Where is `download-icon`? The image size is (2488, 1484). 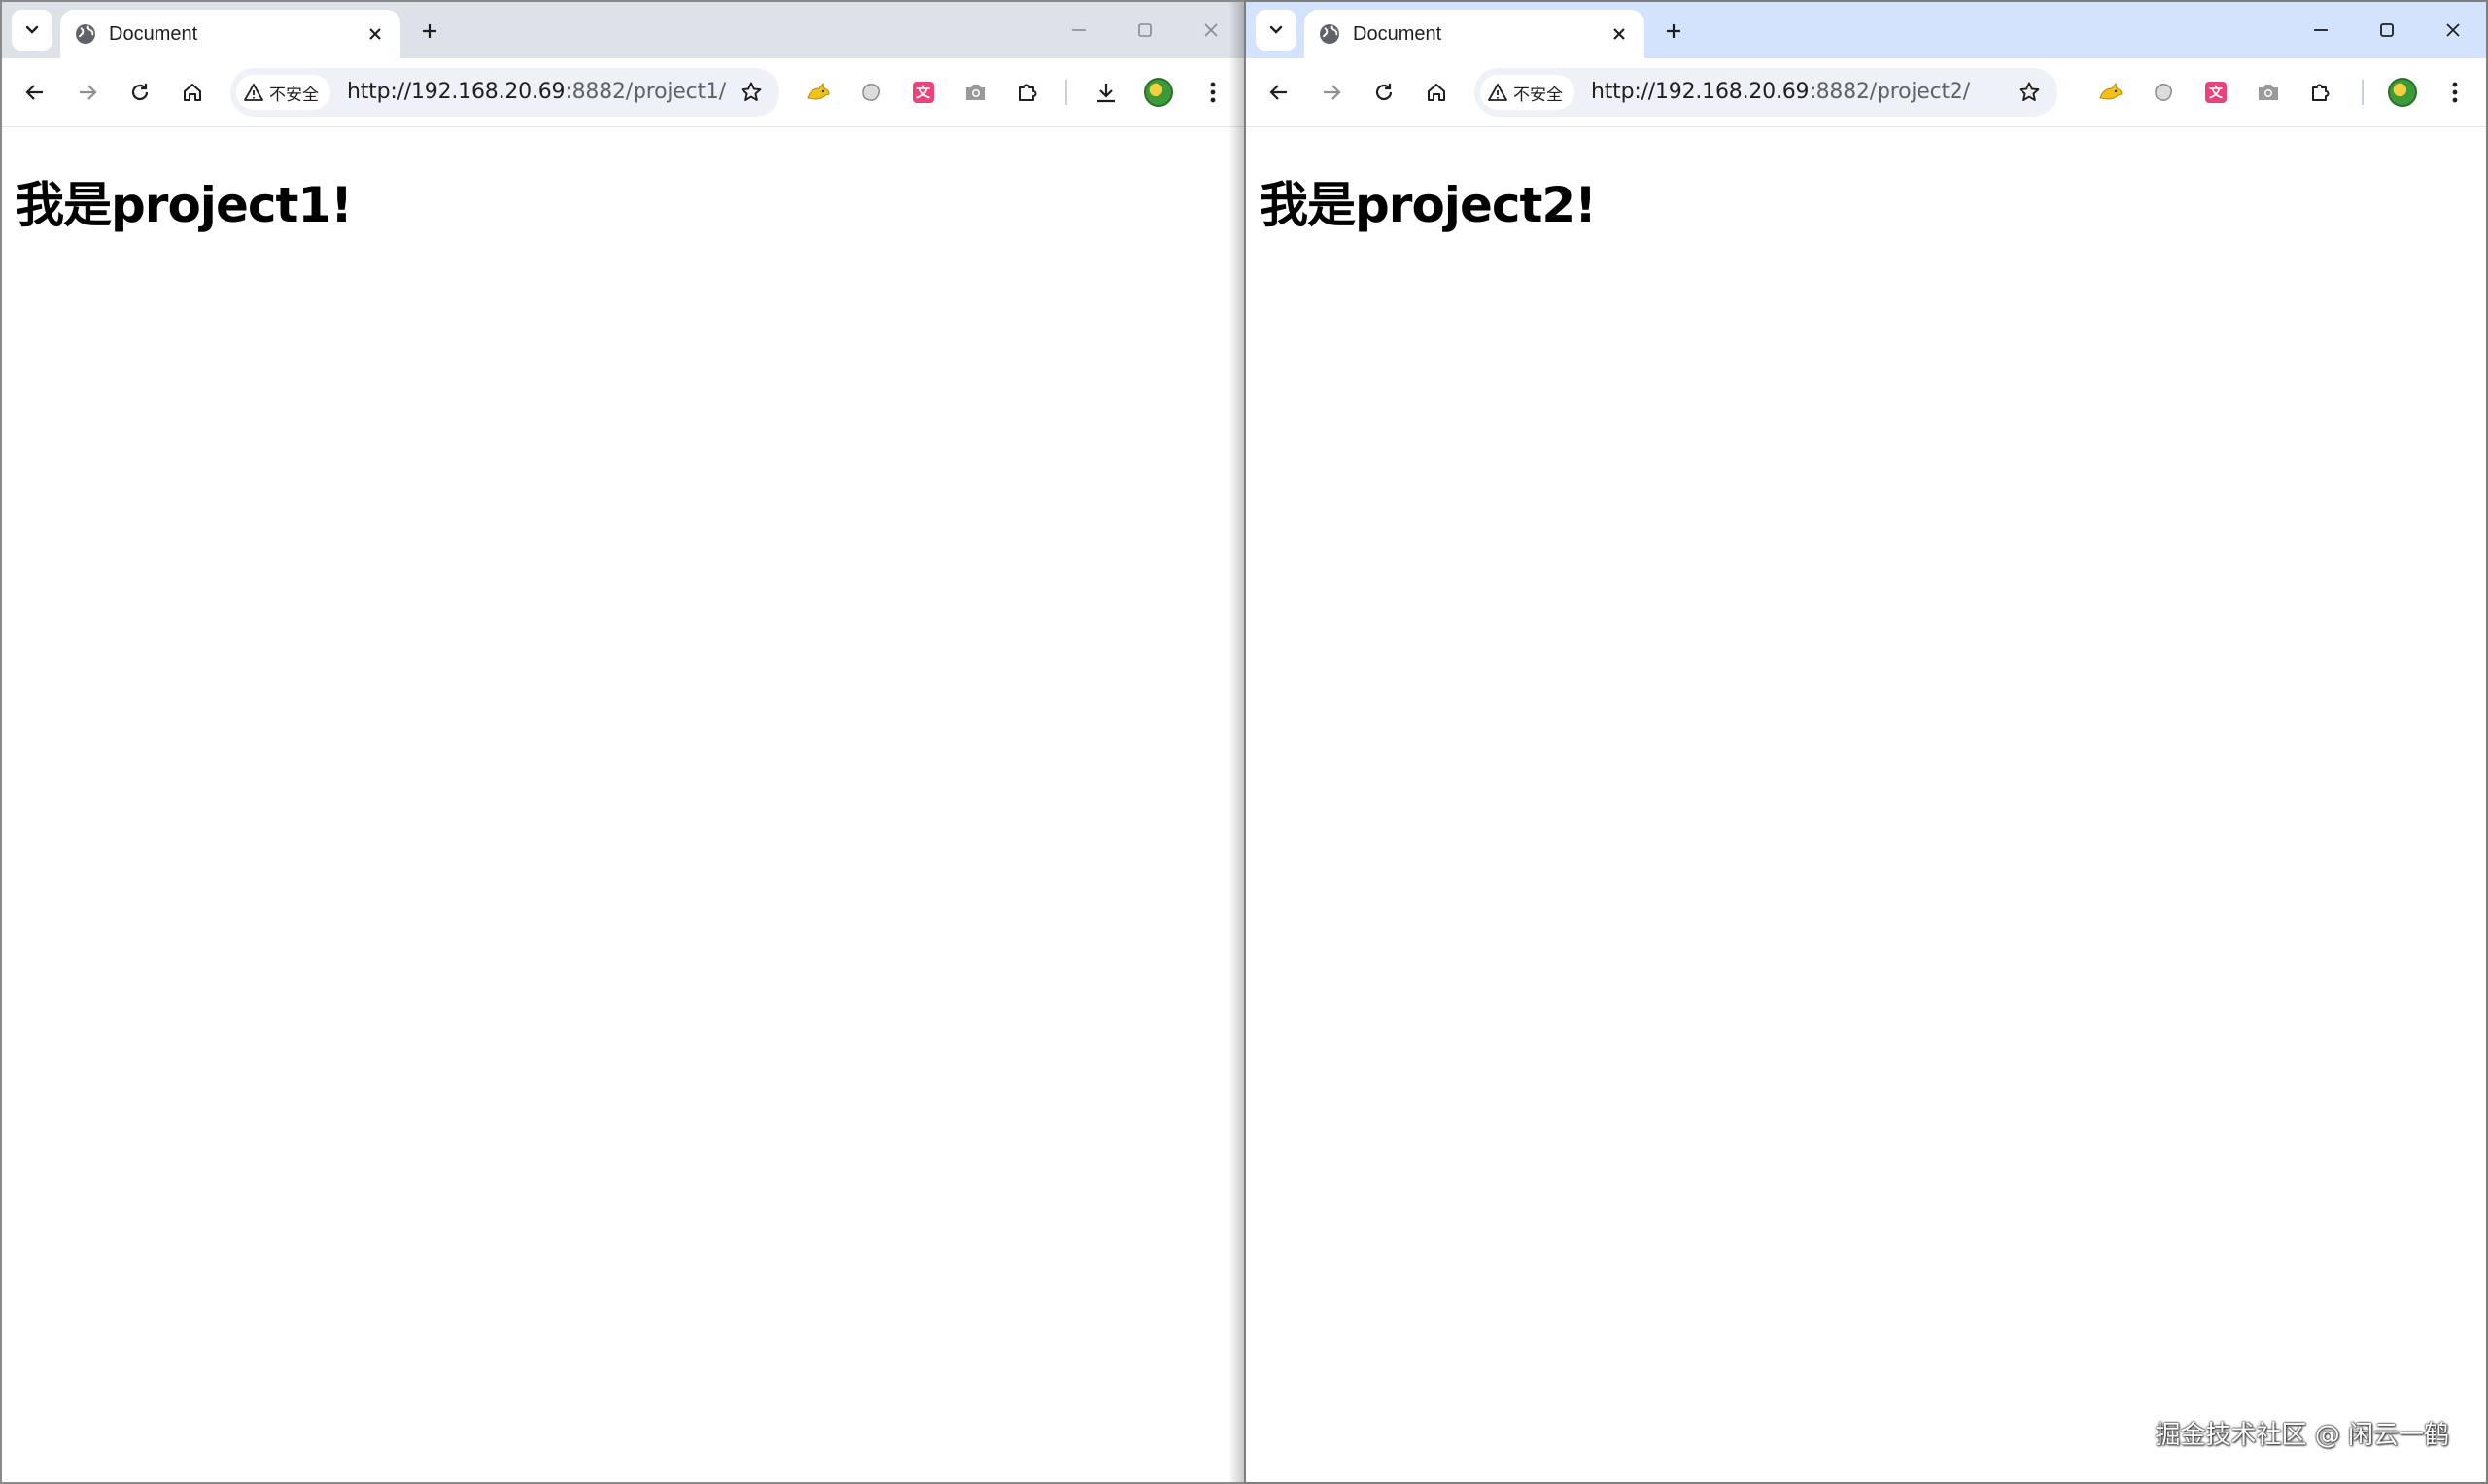
download-icon is located at coordinates (1106, 93).